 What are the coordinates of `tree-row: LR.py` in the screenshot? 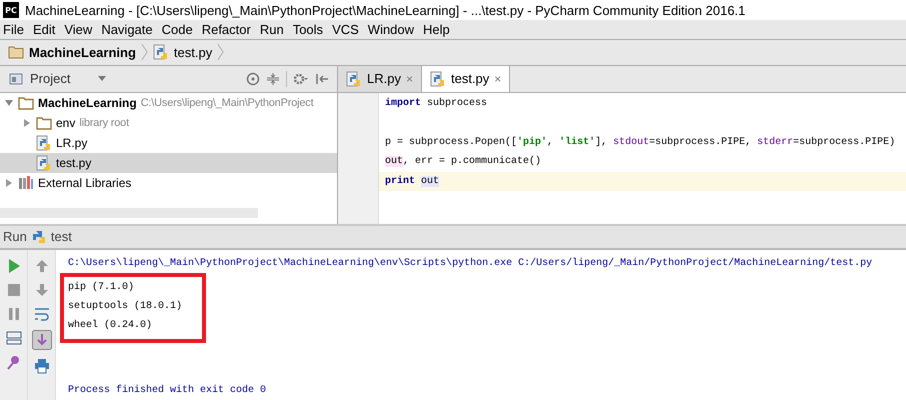 It's located at (168, 142).